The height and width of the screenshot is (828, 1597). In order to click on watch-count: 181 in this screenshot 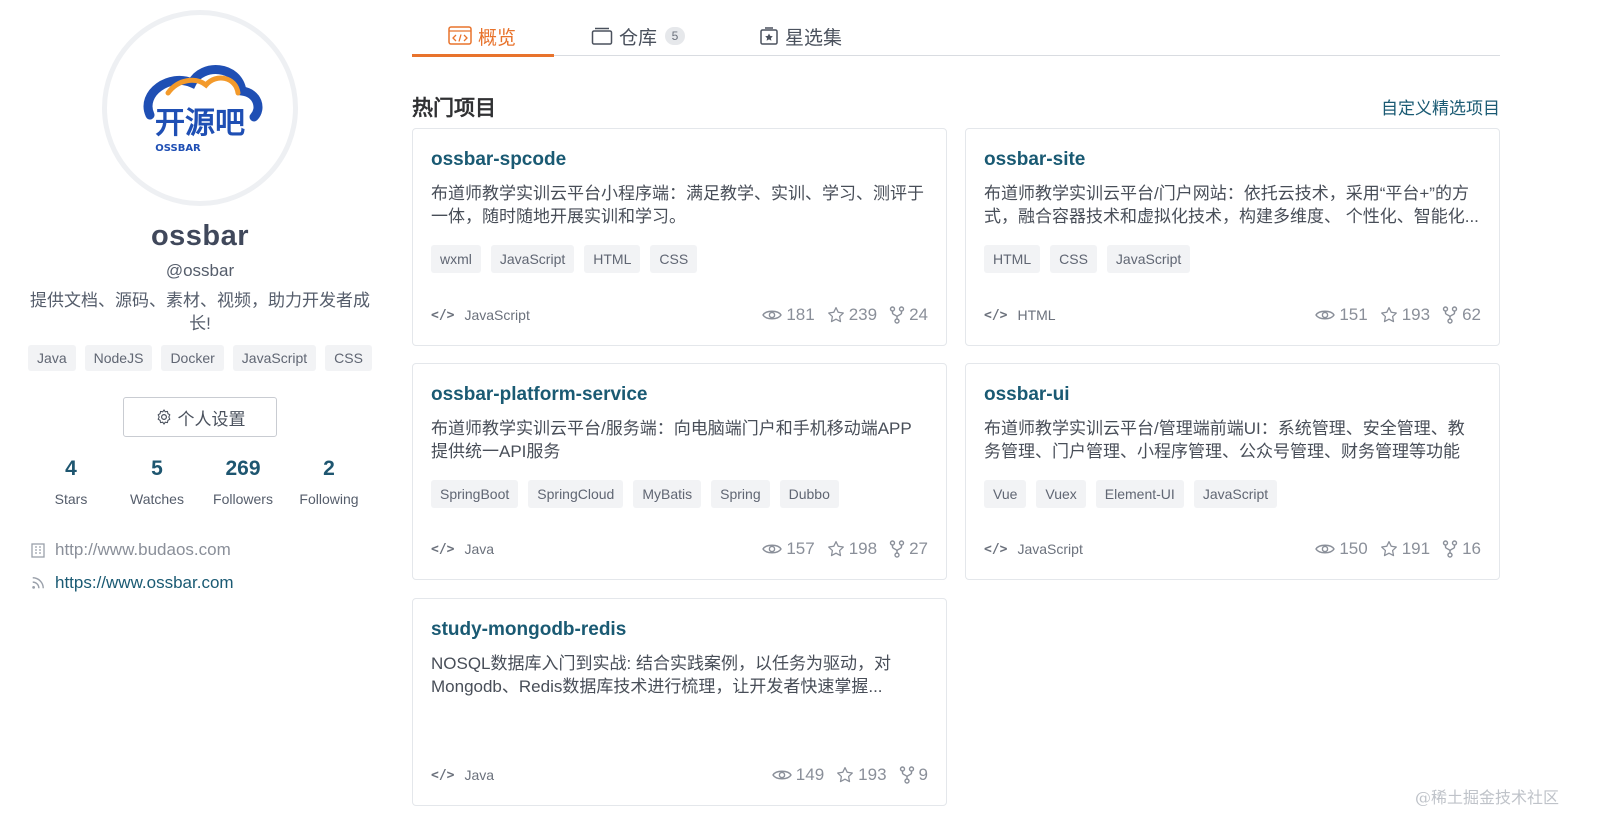, I will do `click(788, 315)`.